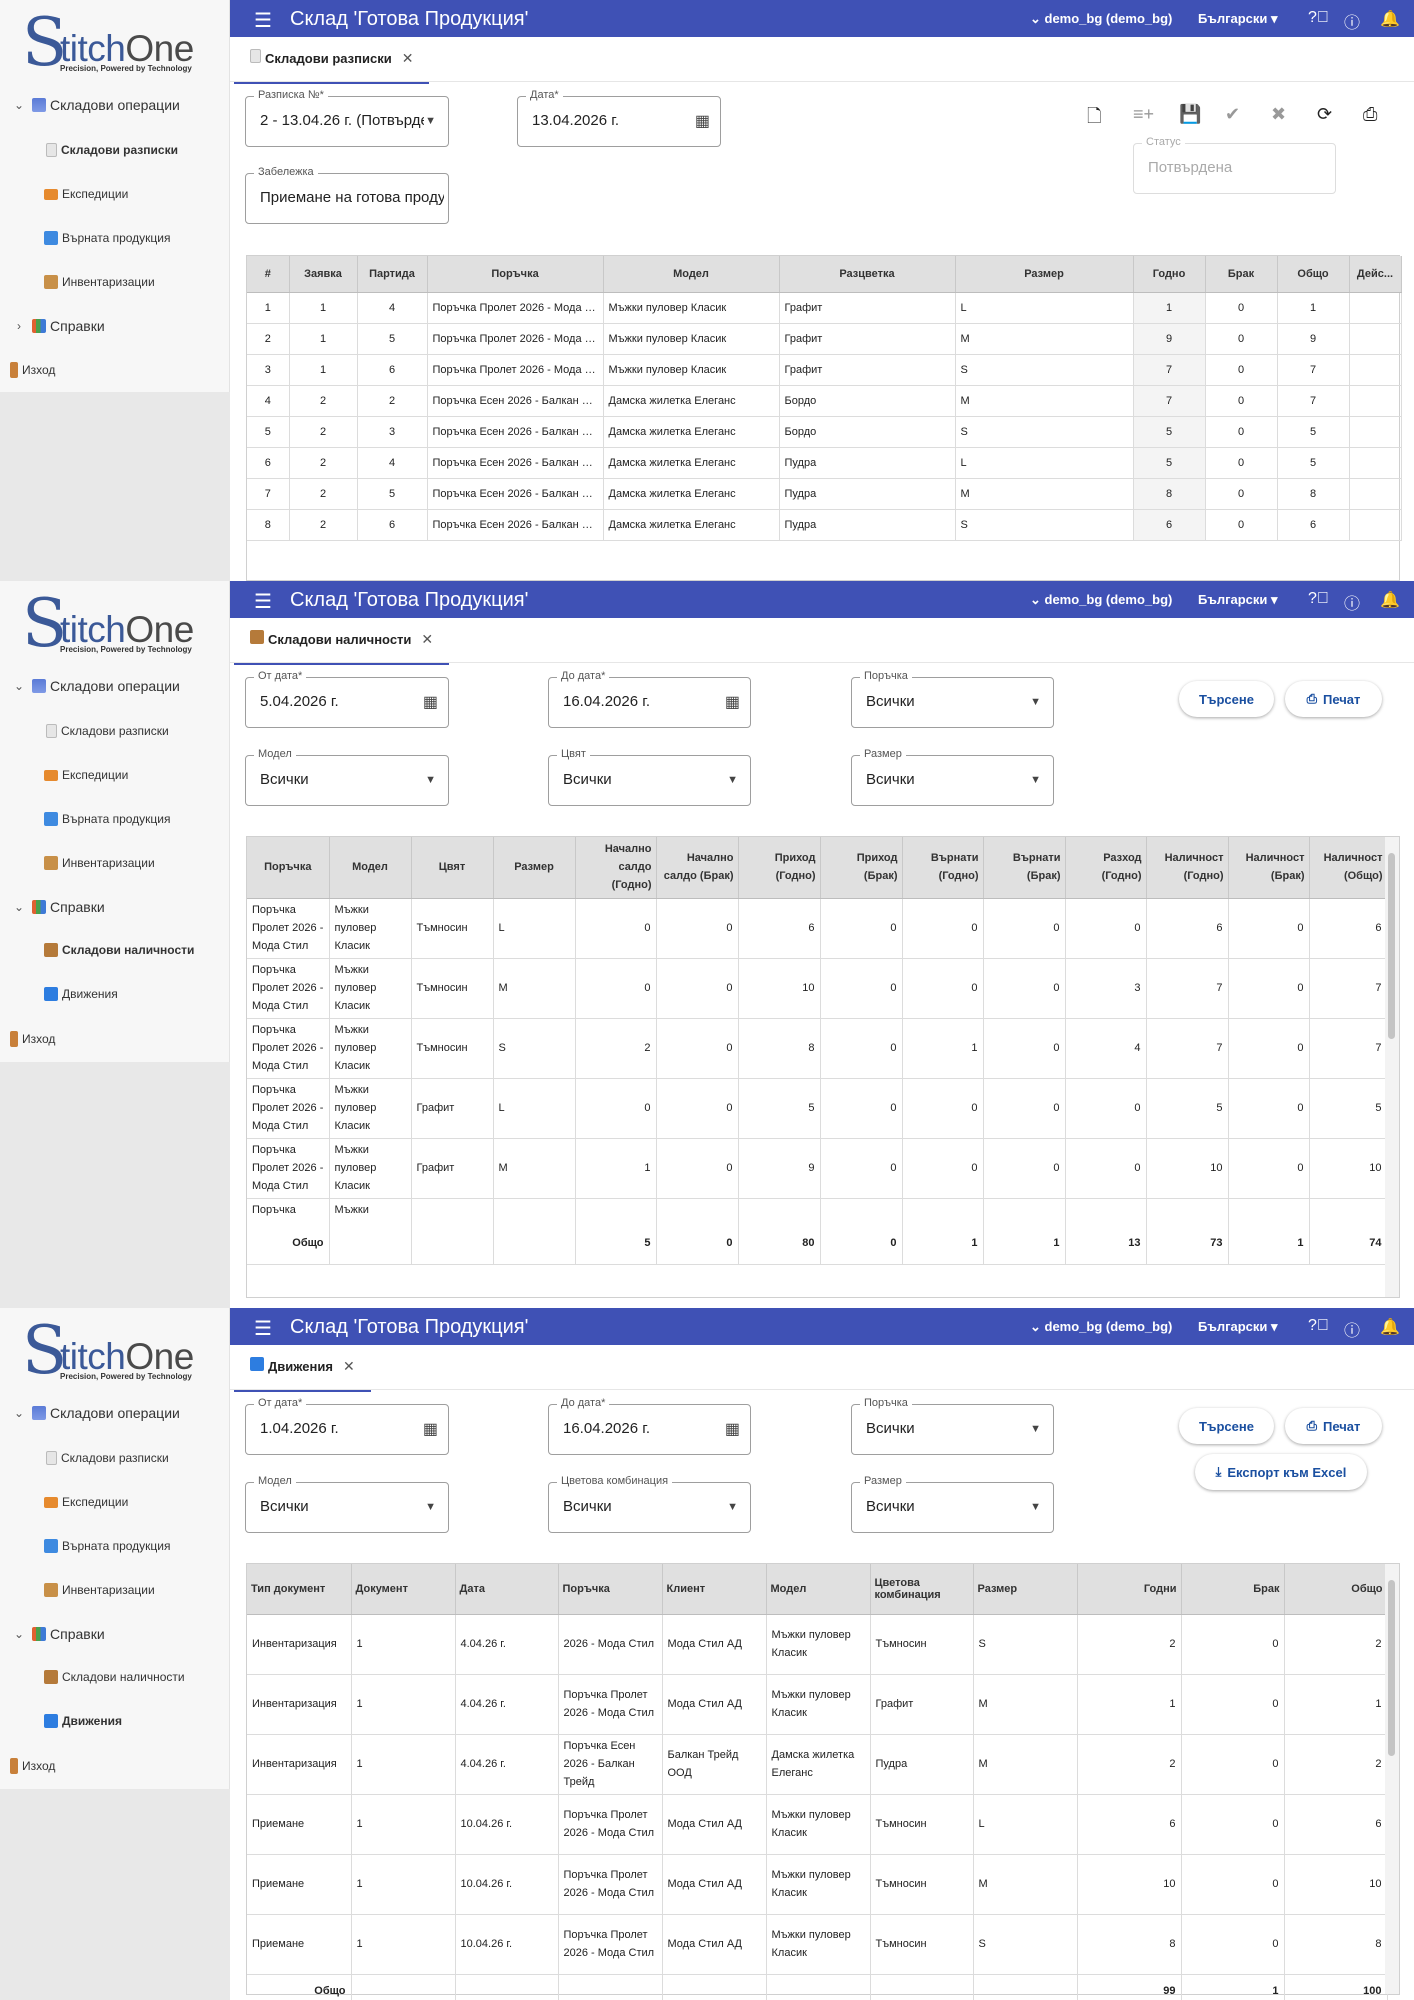 Image resolution: width=1414 pixels, height=2000 pixels. What do you see at coordinates (619, 118) in the screenshot?
I see `date-field: Дата* 13.04.2026 г. ▦` at bounding box center [619, 118].